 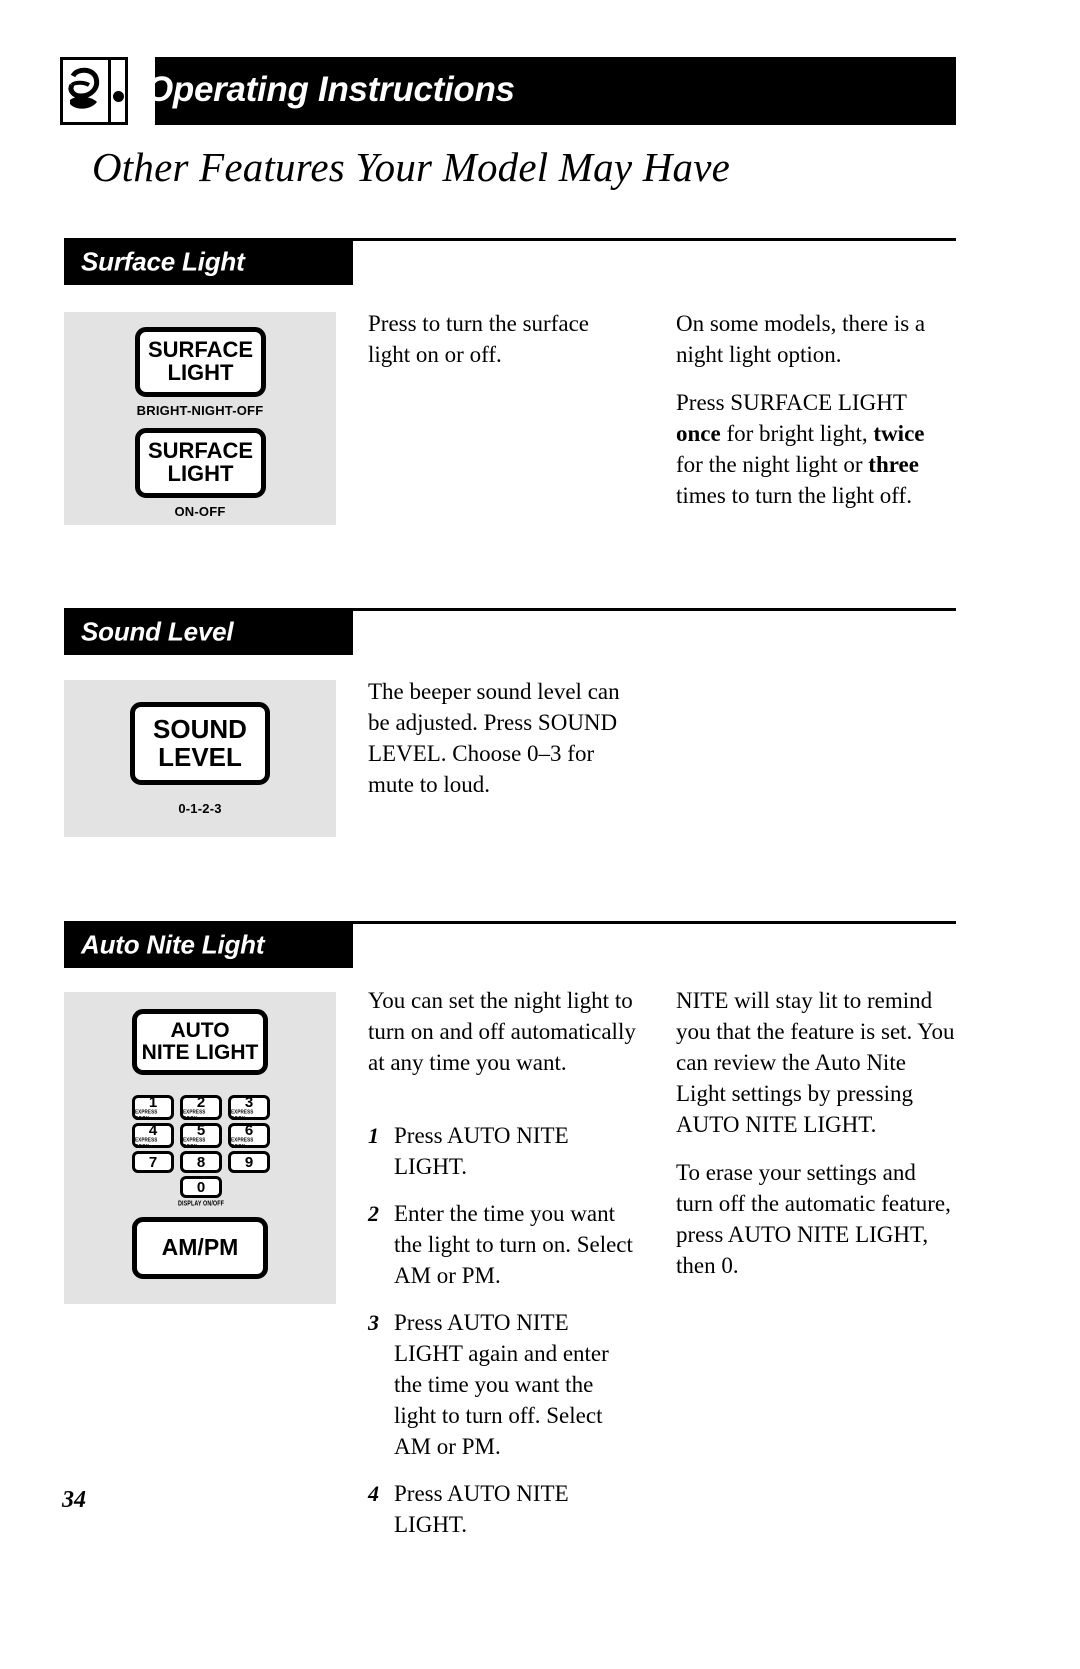 I want to click on key-label-line-2: LEVEL, so click(x=200, y=756).